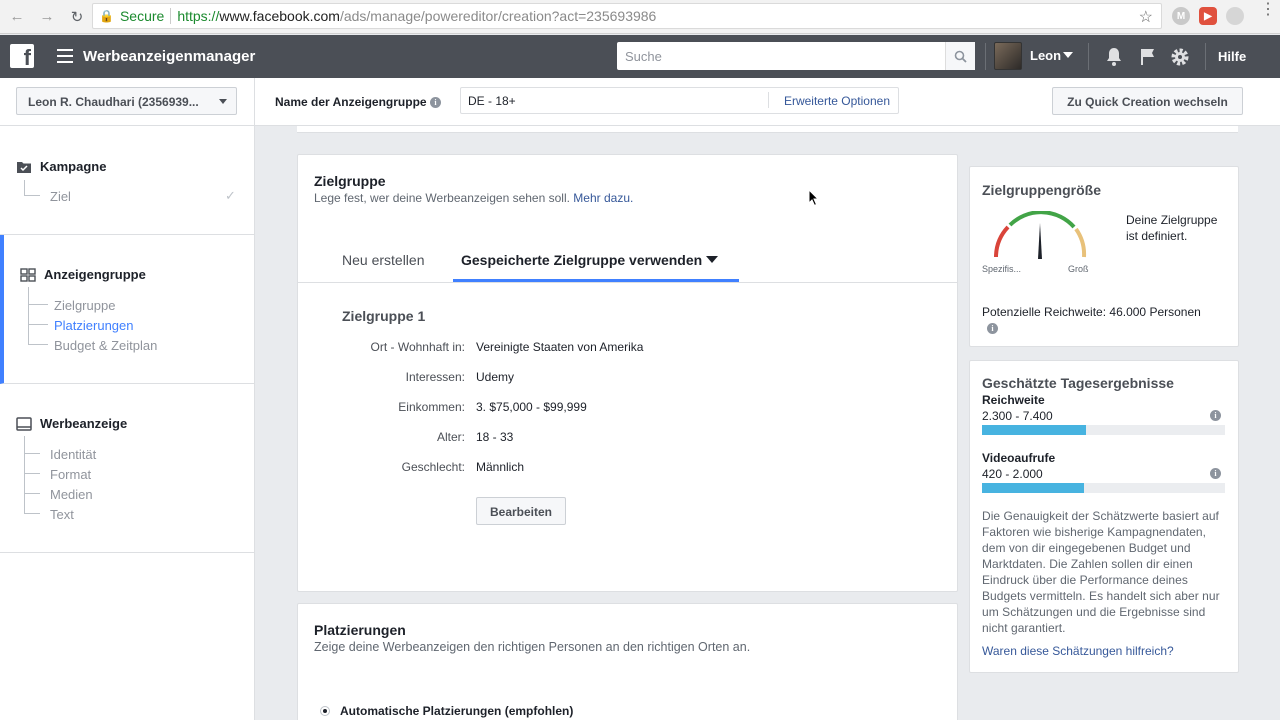  Describe the element at coordinates (1041, 190) in the screenshot. I see `audience-size-title: Zielgruppengröße` at that location.